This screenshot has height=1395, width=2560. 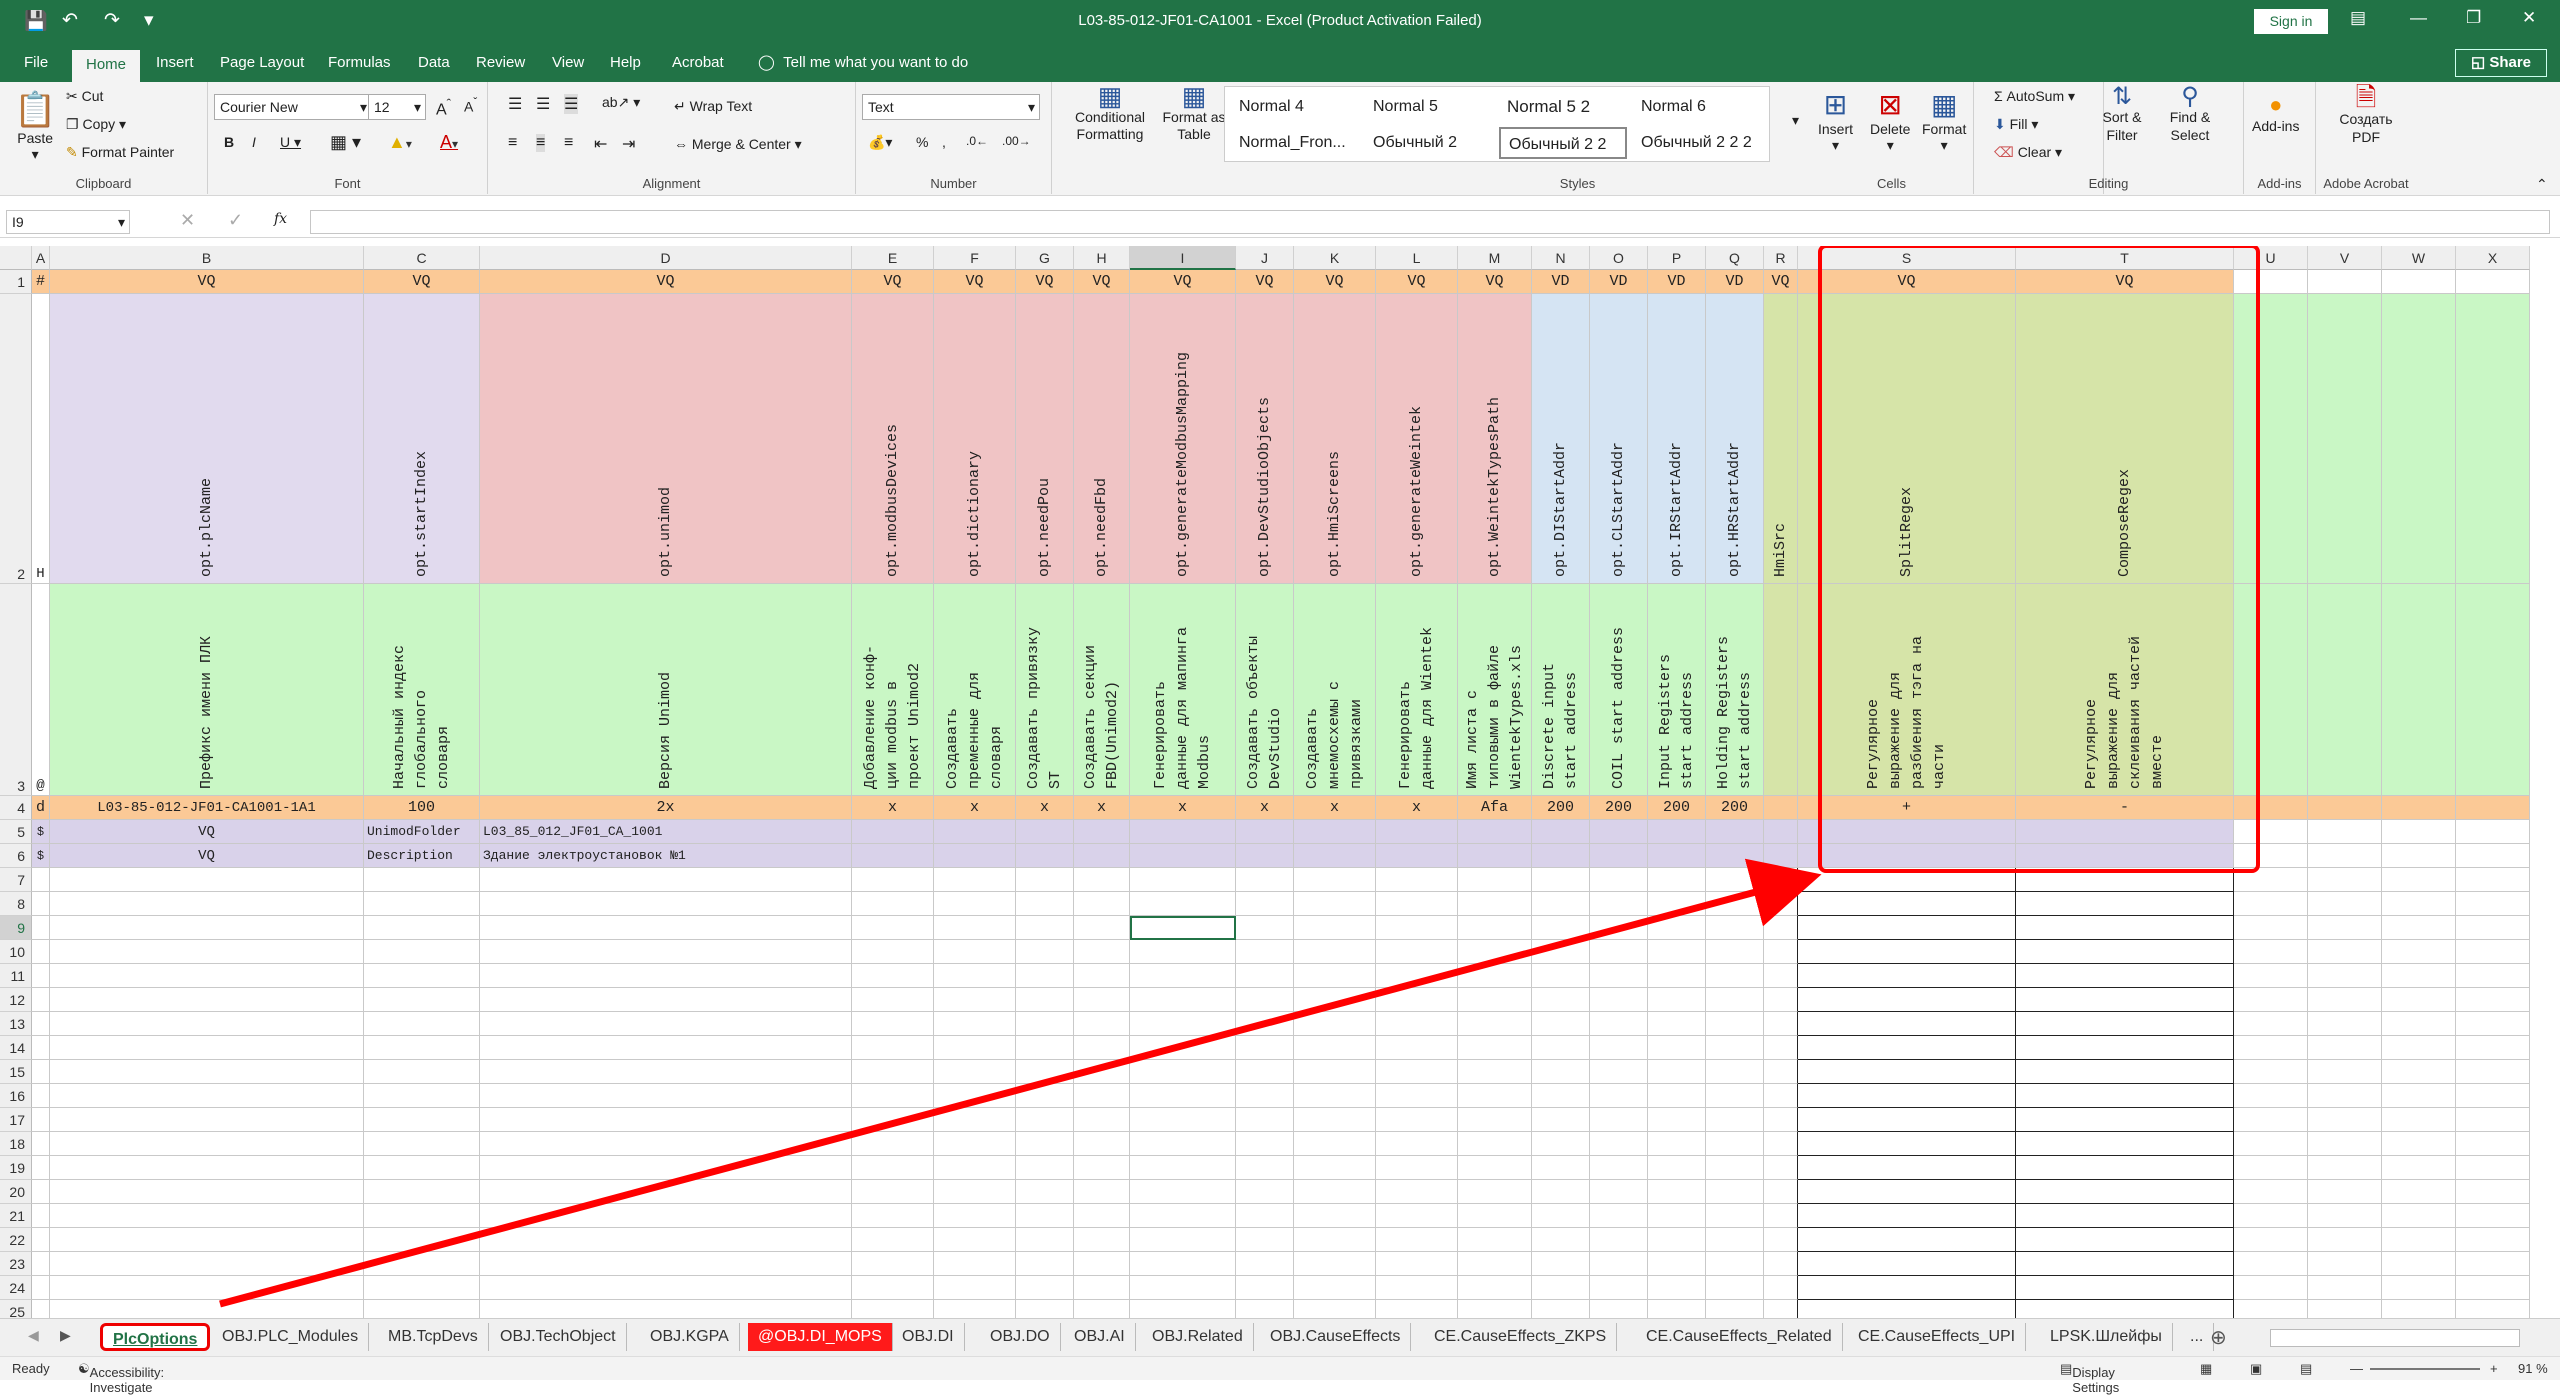 I want to click on cell-i21, so click(x=1183, y=1216).